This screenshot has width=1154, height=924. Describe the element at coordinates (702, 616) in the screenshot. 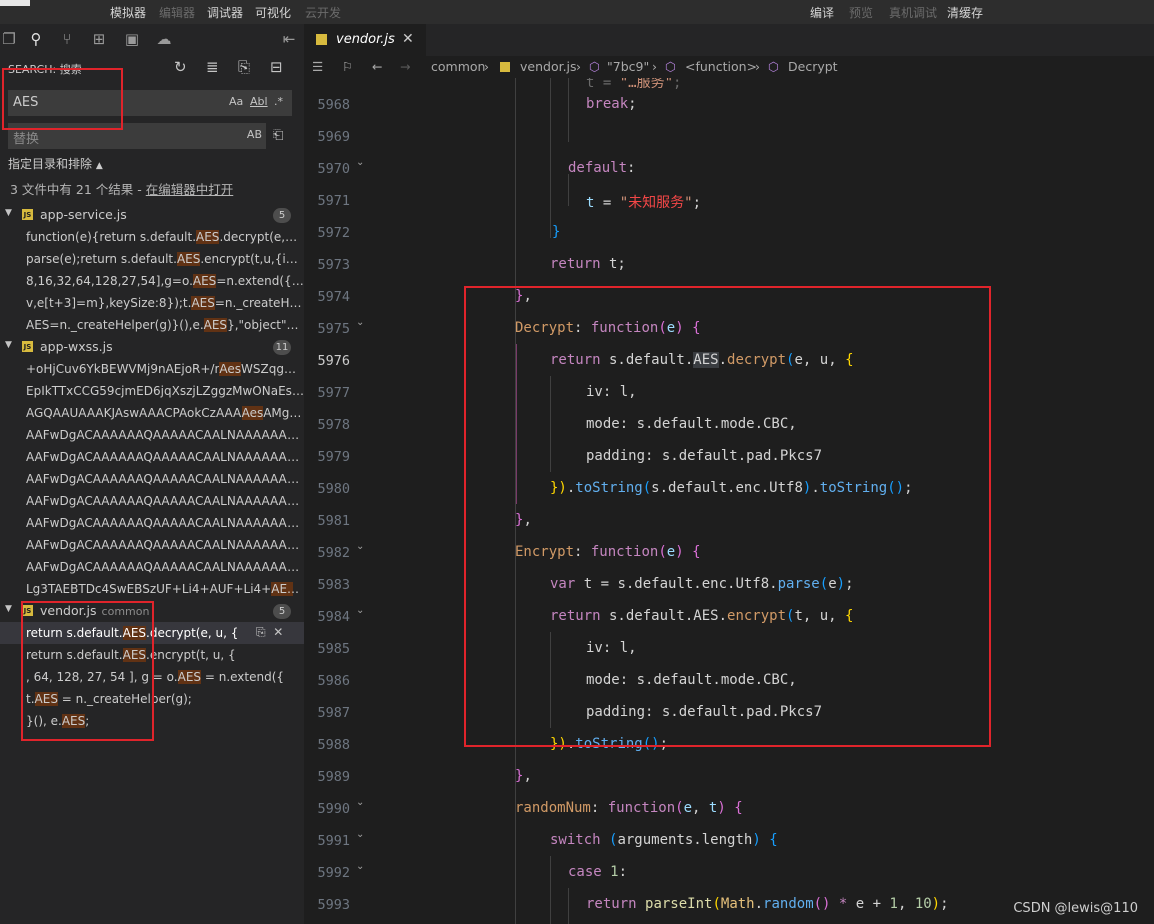

I see `code-line: return s.default.AES.encrypt(t, u, {` at that location.